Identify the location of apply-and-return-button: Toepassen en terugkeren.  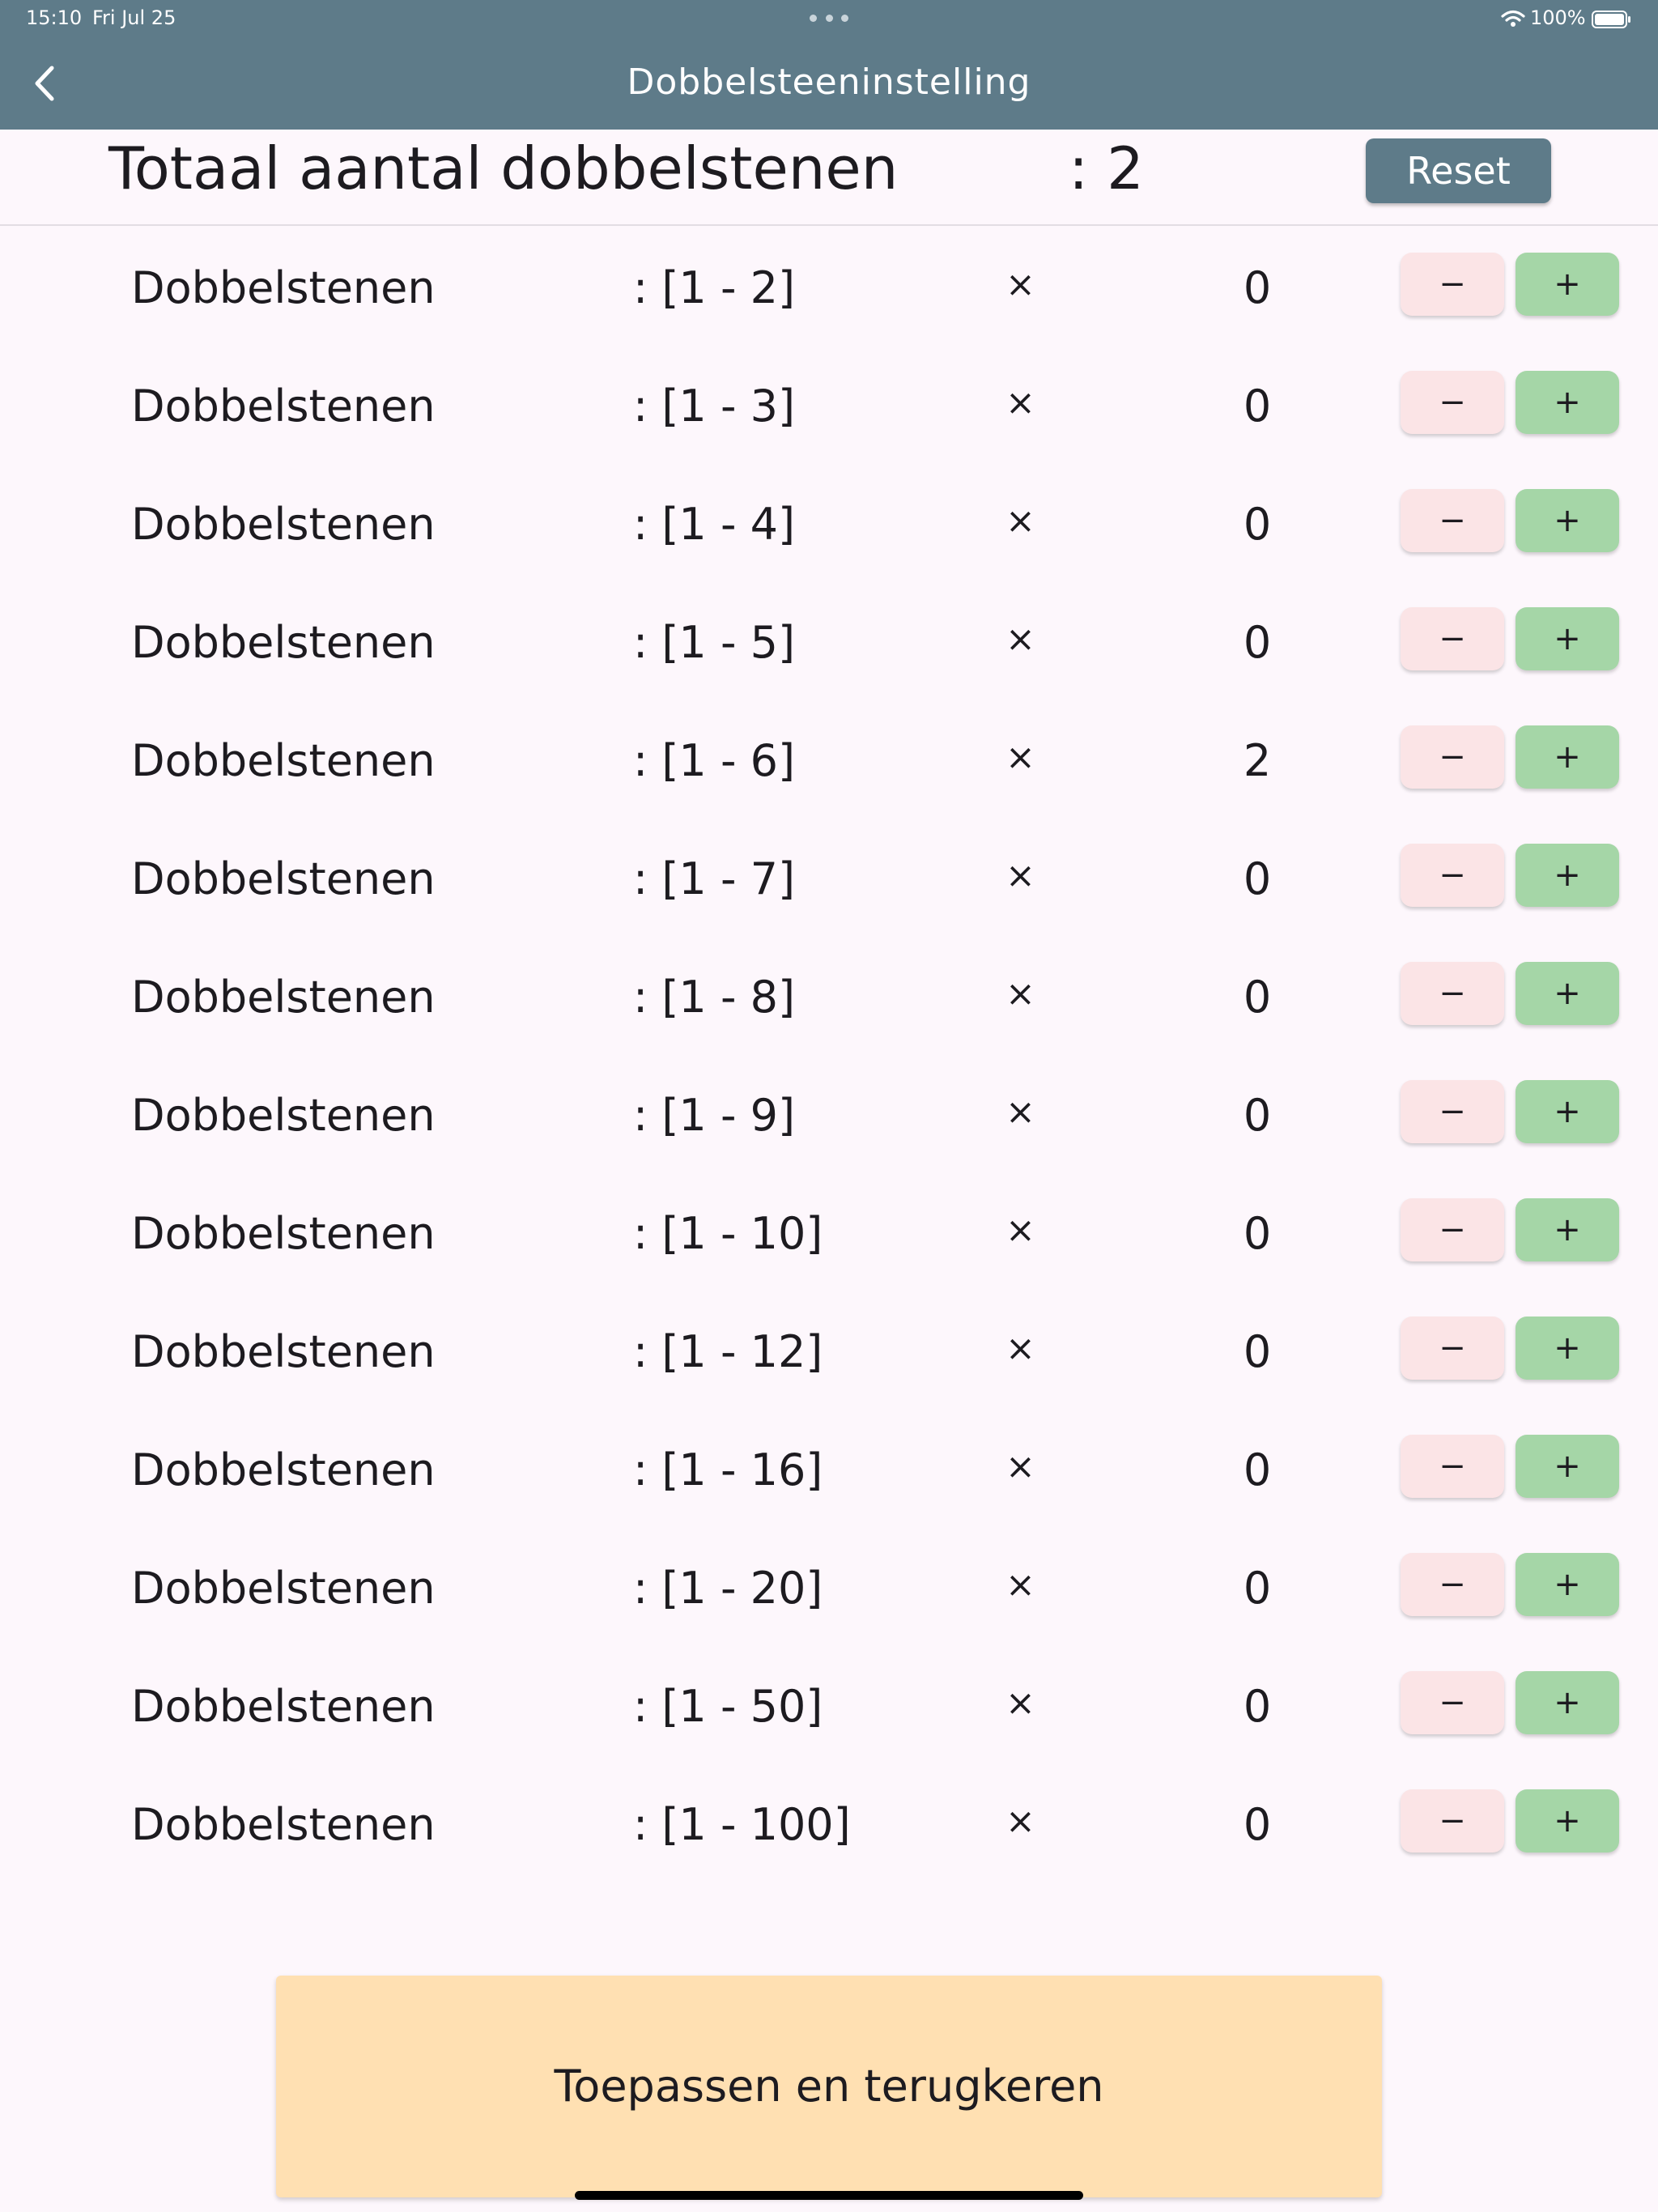
(829, 2086).